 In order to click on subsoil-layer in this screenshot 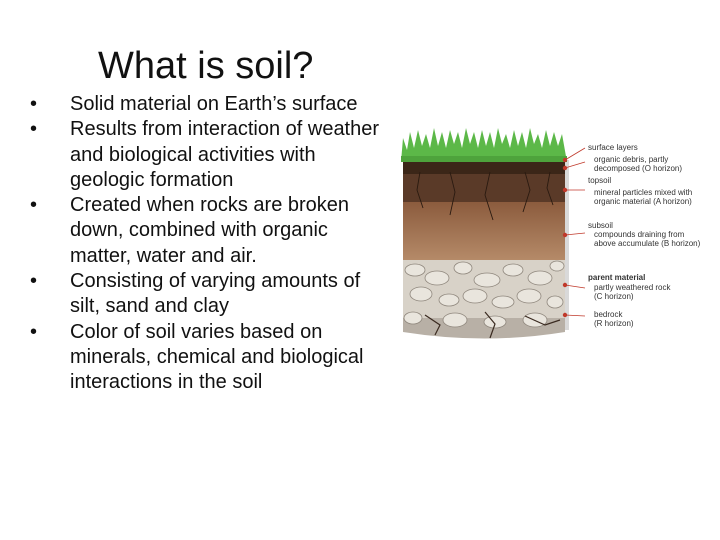, I will do `click(484, 230)`.